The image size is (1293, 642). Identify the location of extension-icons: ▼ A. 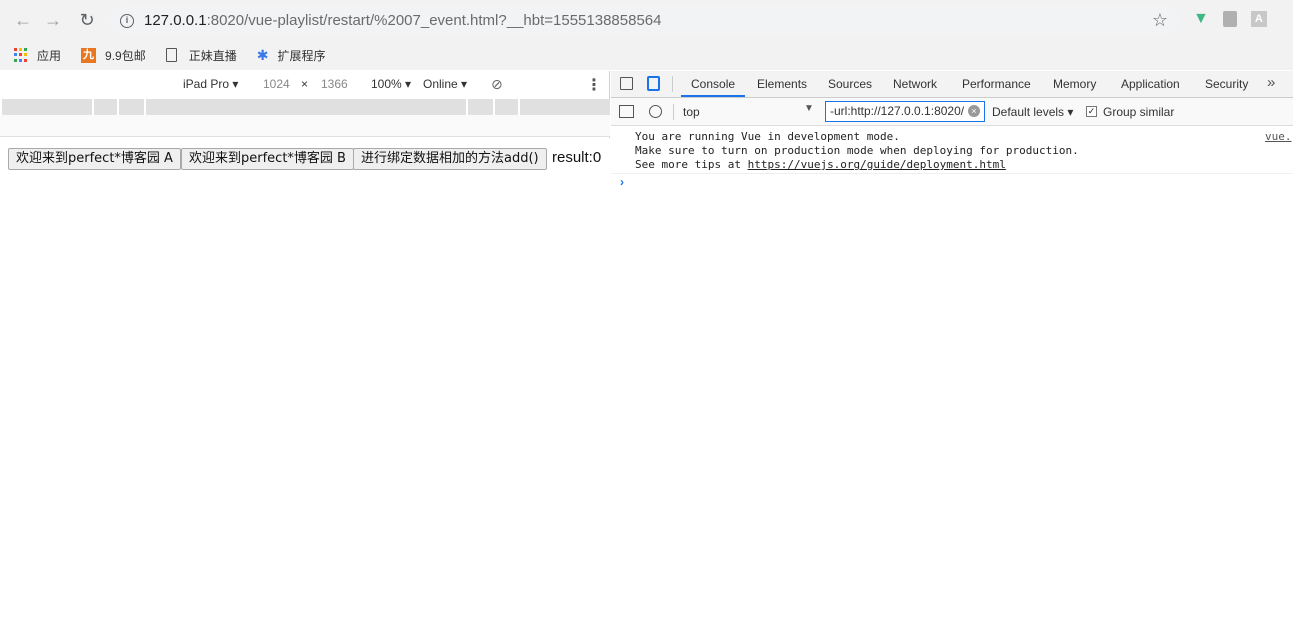
(1230, 19).